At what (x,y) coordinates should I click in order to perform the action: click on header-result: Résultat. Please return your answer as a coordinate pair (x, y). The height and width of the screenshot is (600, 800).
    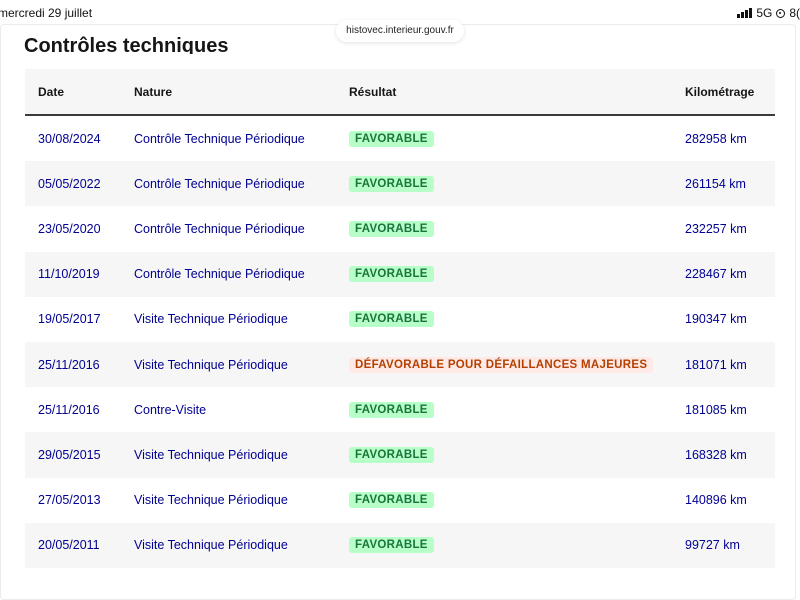
    Looking at the image, I should click on (373, 91).